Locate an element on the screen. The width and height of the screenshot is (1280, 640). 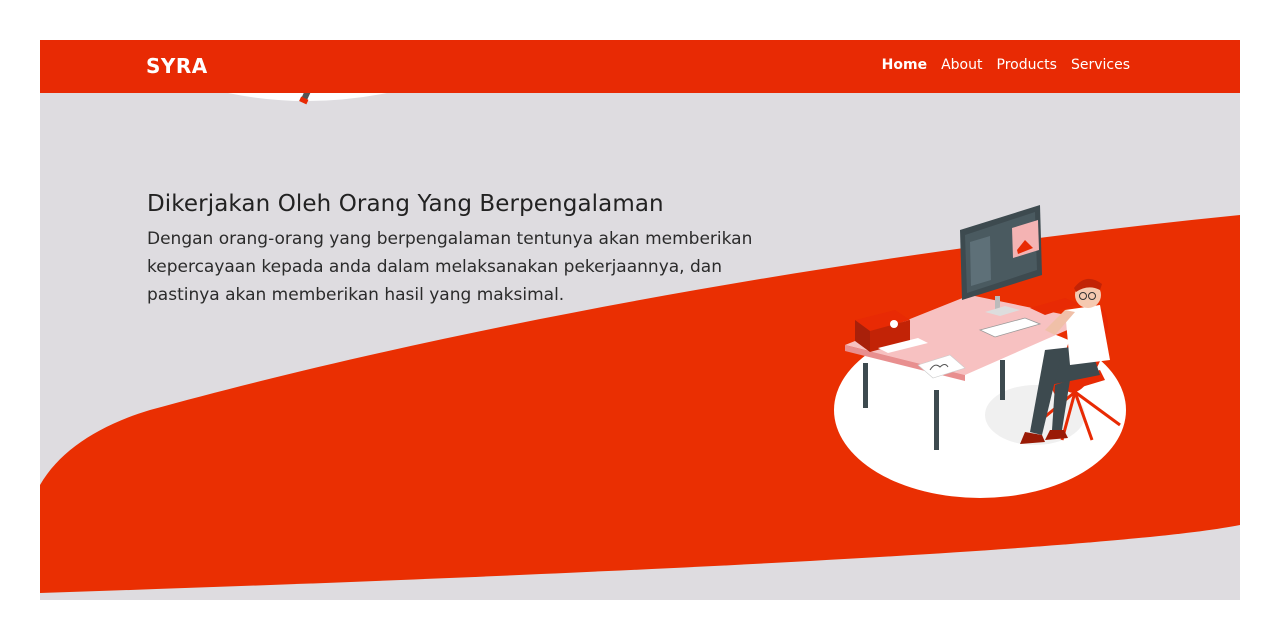
nav-links: Home About Products Services is located at coordinates (1006, 65).